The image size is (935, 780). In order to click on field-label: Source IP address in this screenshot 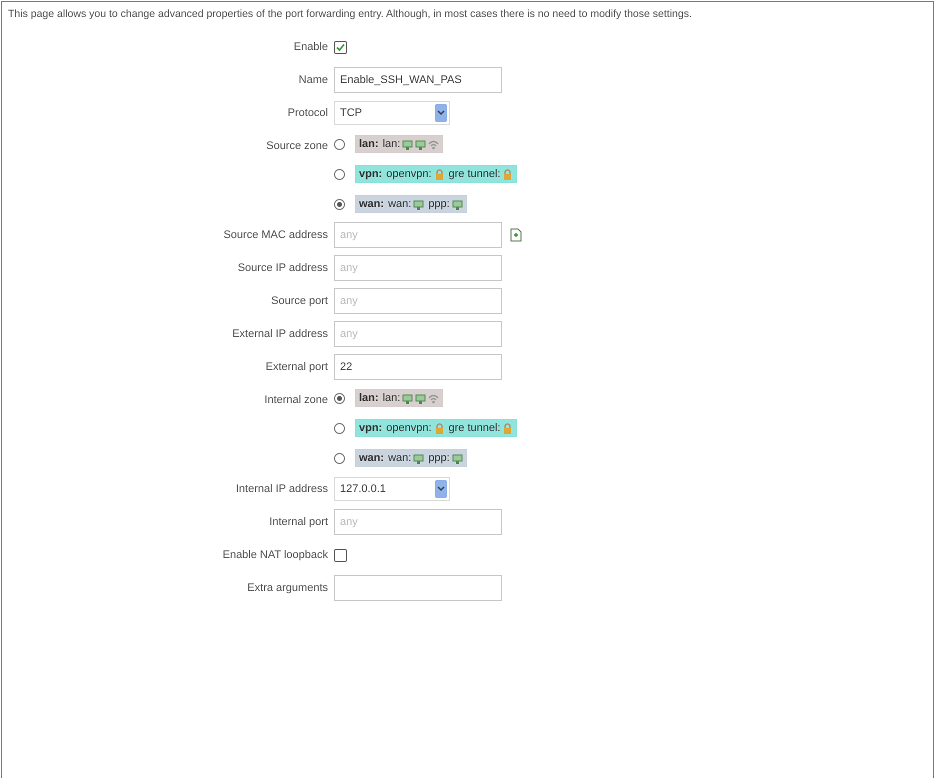, I will do `click(282, 267)`.